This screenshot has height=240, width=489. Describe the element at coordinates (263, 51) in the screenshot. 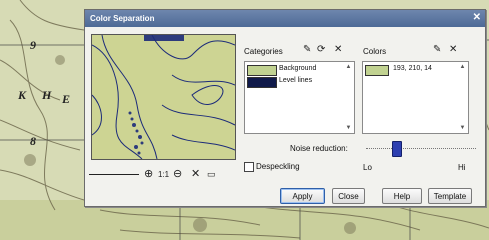

I see `categories-label: Categories` at that location.